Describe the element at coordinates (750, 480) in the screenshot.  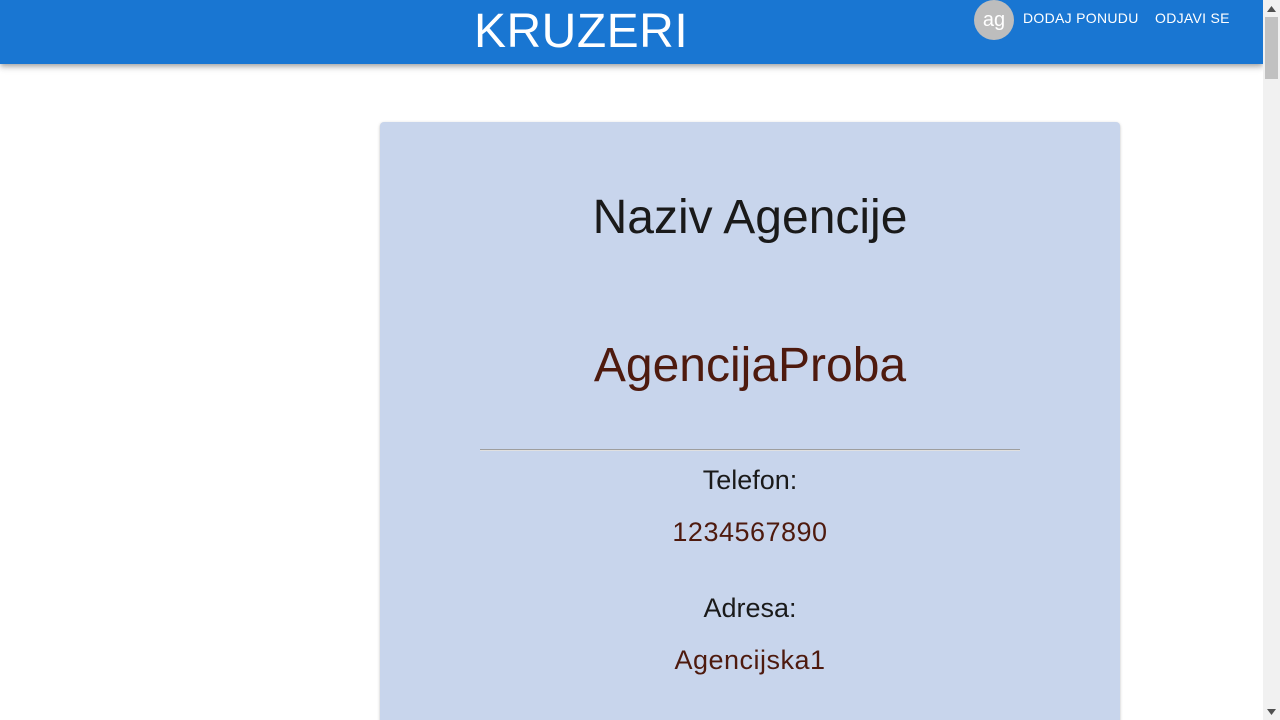
I see `phone-label: Telefon:` at that location.